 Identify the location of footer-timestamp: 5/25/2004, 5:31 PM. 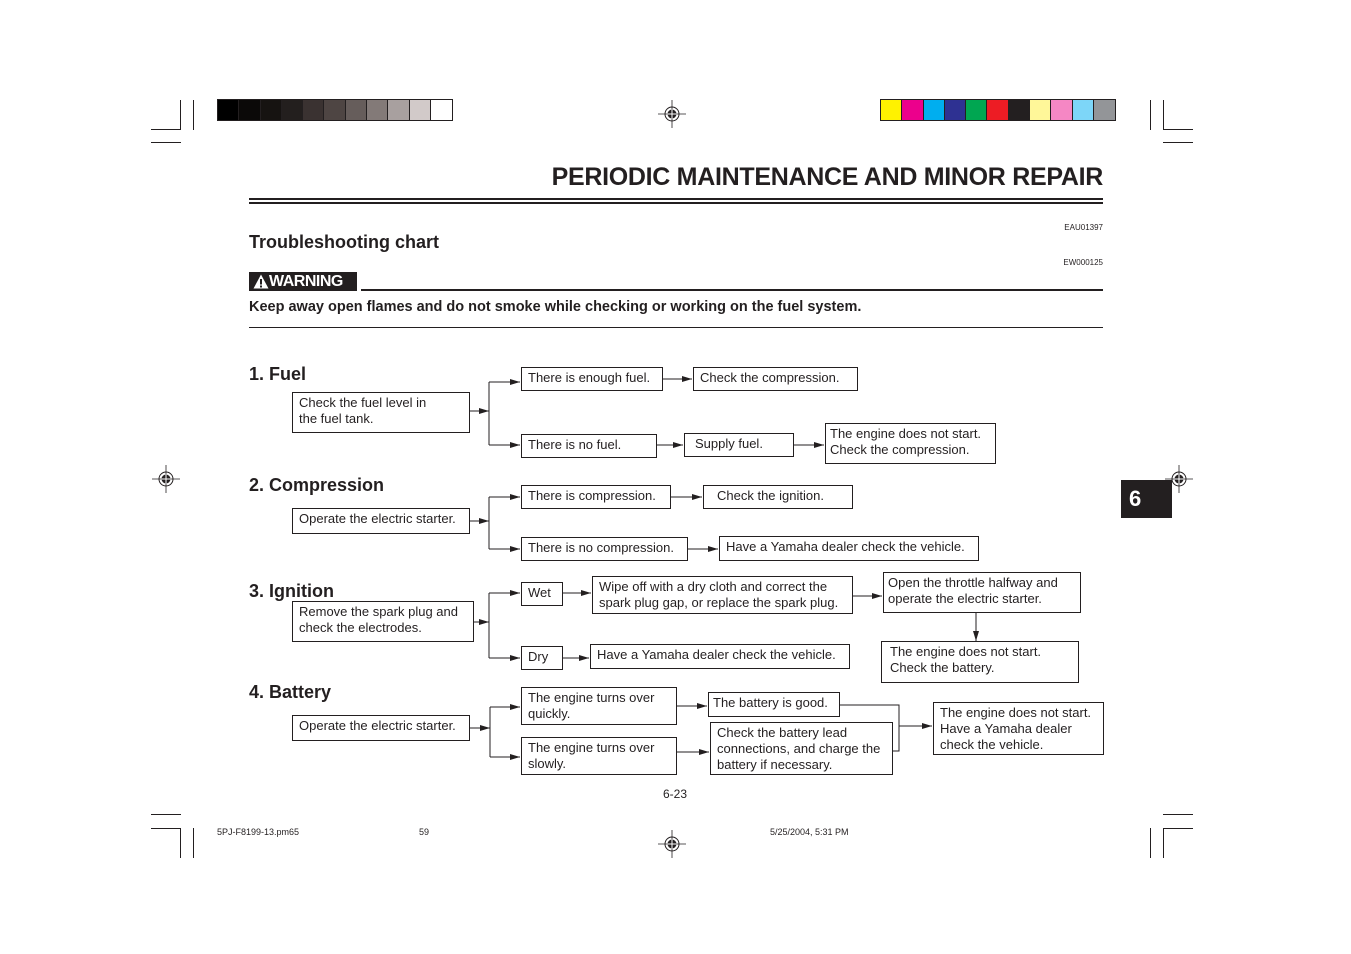
(809, 832).